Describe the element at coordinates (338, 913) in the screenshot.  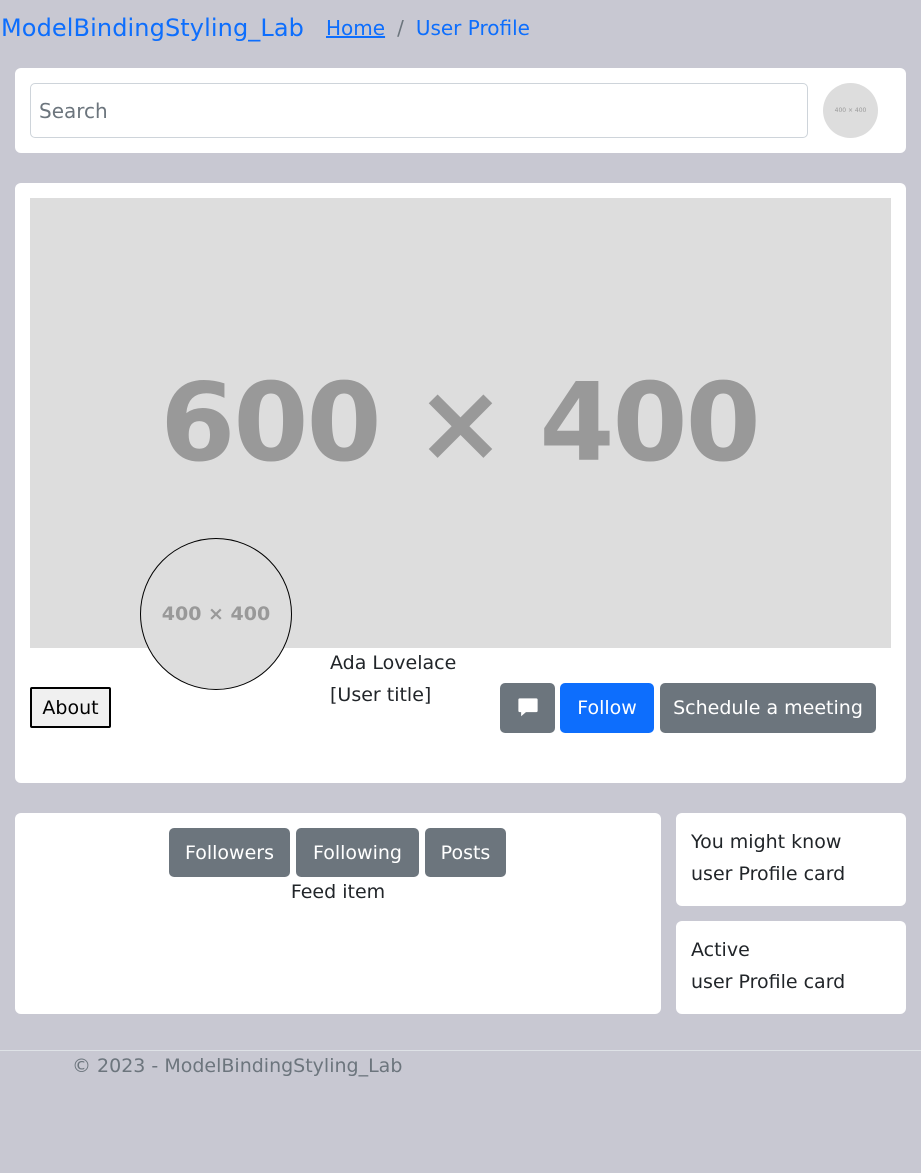
I see `feed-card: Followers Following Posts Feed item` at that location.